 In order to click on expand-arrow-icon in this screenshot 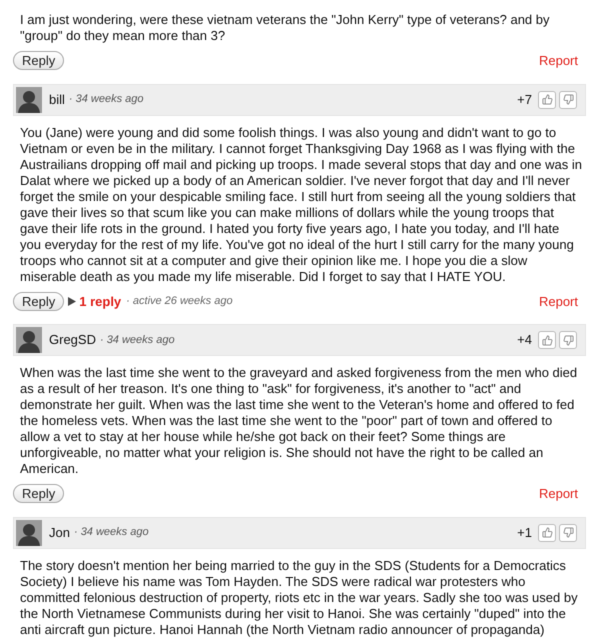, I will do `click(72, 301)`.